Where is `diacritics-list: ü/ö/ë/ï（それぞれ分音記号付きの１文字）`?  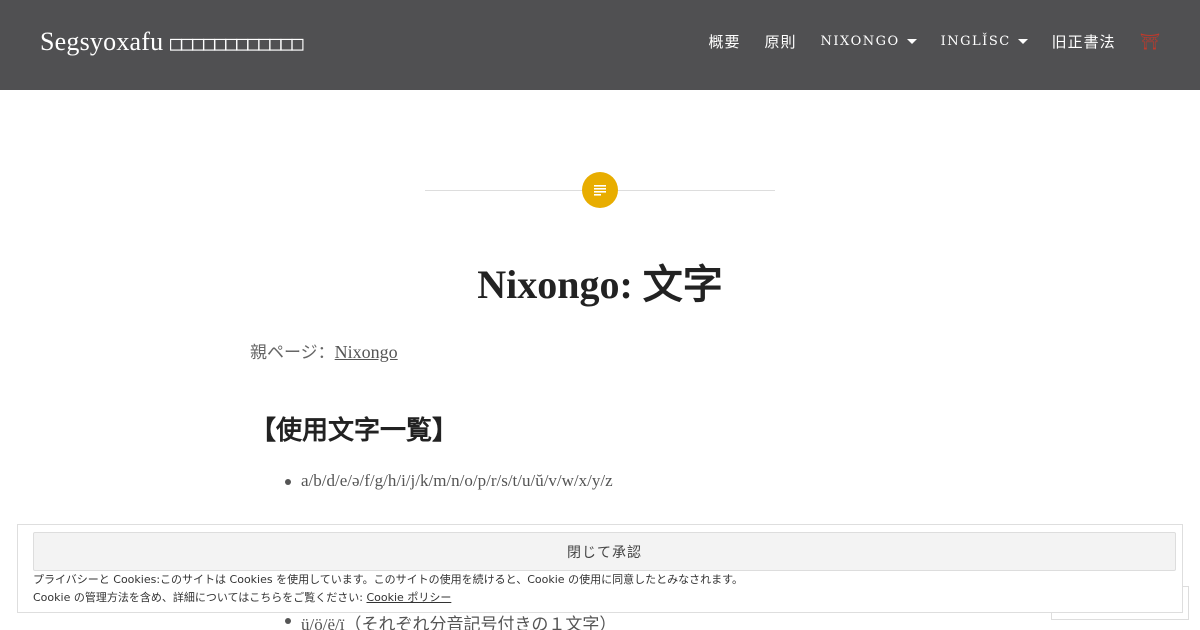
diacritics-list: ü/ö/ë/ï（それぞれ分音記号付きの１文字） is located at coordinates (449, 620).